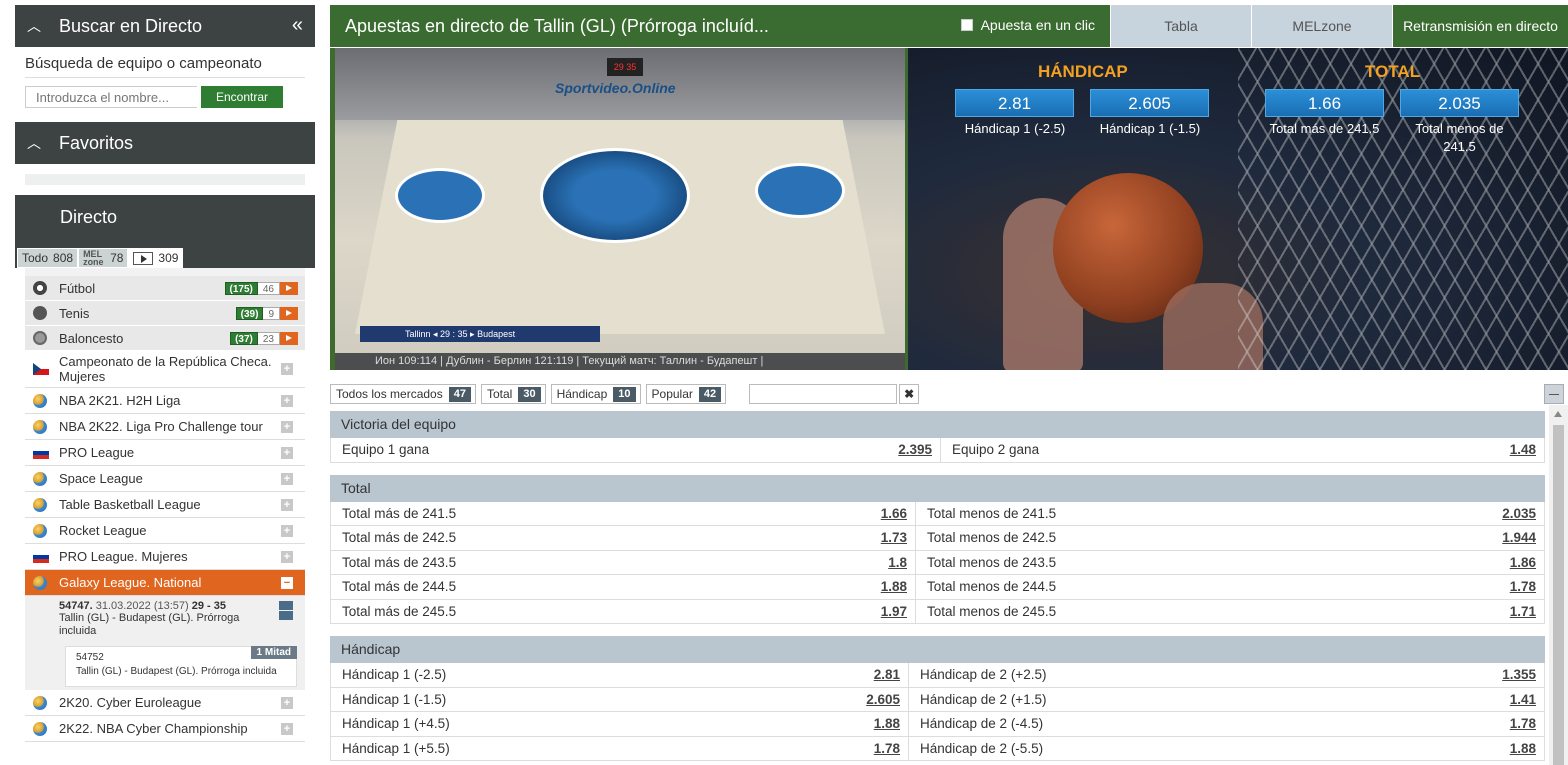 This screenshot has height=765, width=1568. I want to click on bet-cell: Hándicap de 2 (+2.5) 1.355, so click(1226, 675).